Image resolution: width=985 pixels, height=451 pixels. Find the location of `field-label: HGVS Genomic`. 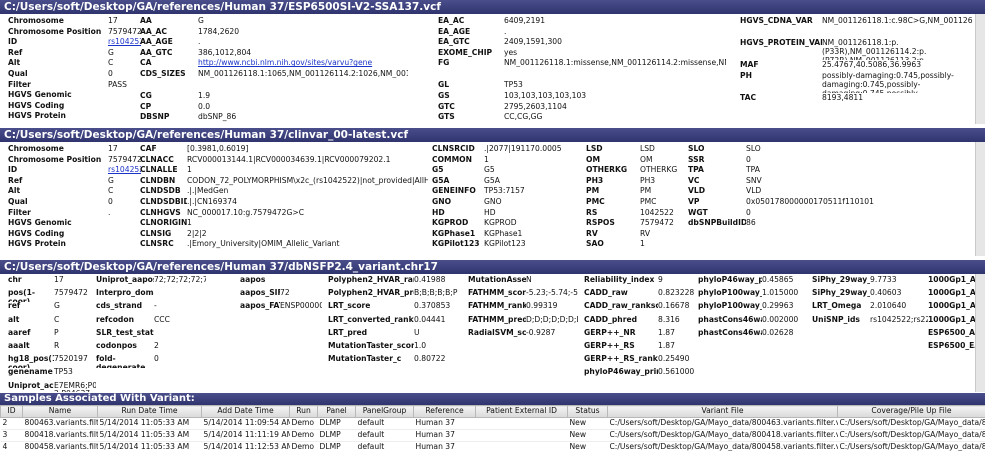

field-label: HGVS Genomic is located at coordinates (40, 223).